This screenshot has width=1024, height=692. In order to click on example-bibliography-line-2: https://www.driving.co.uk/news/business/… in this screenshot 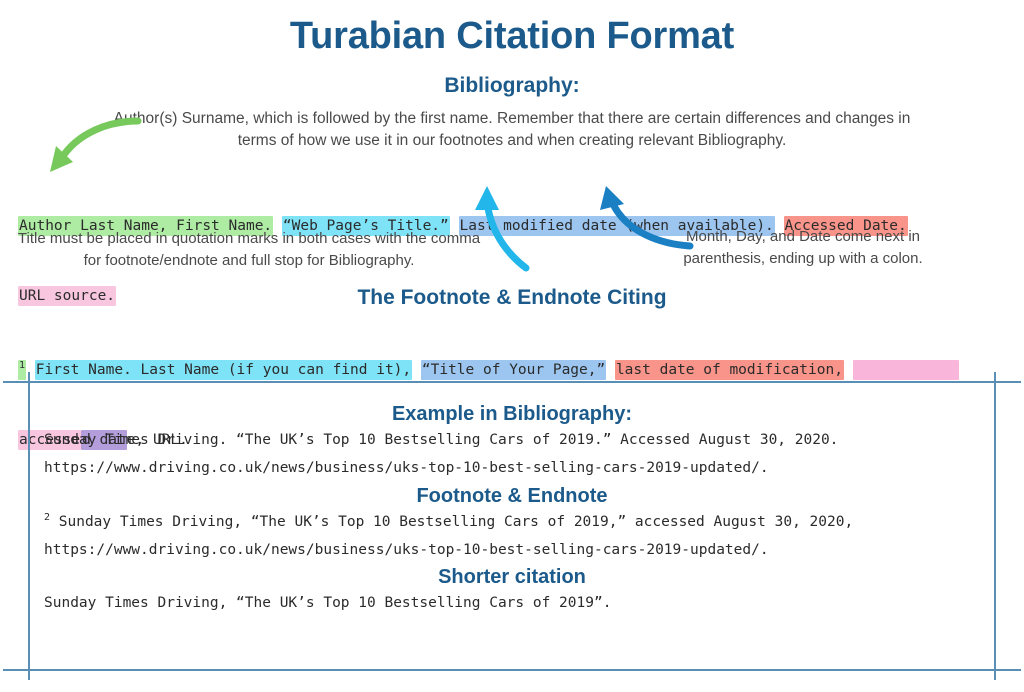, I will do `click(406, 468)`.